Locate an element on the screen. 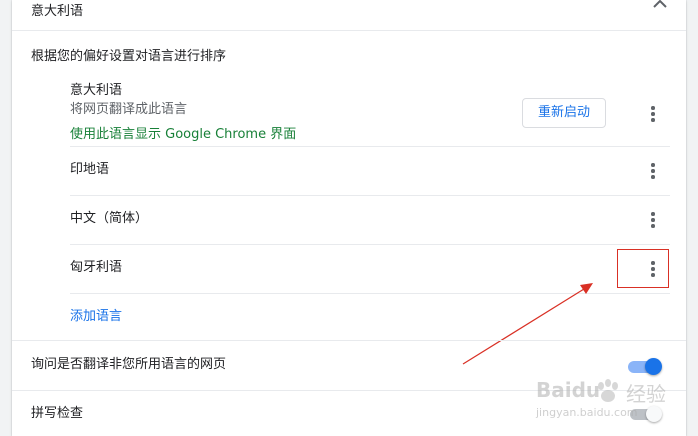  spellcheck-label: 拼写检查 is located at coordinates (57, 413).